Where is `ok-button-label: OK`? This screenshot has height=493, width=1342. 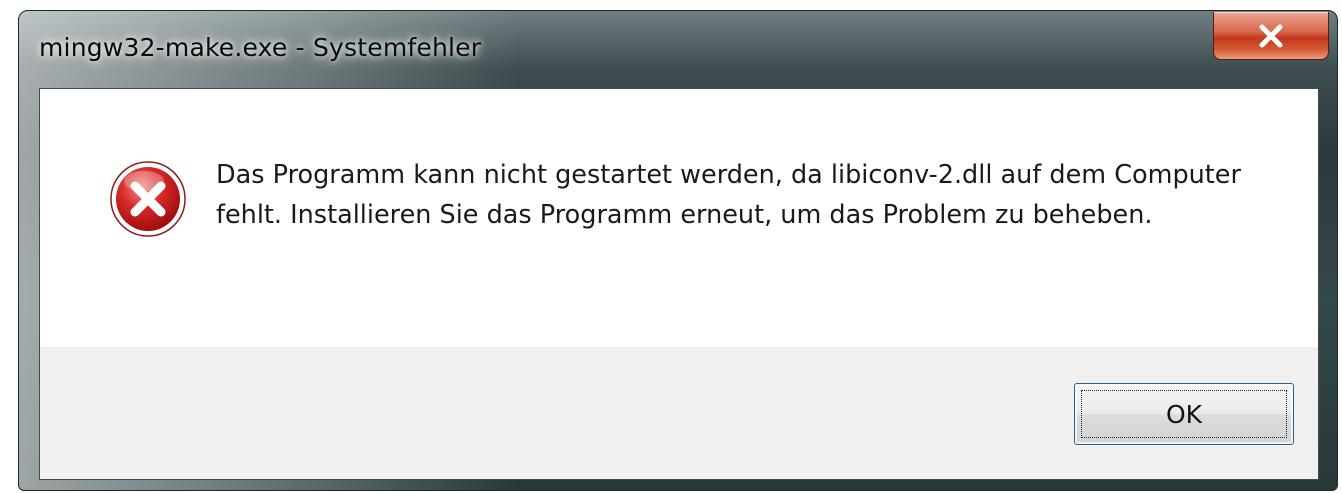
ok-button-label: OK is located at coordinates (1184, 414).